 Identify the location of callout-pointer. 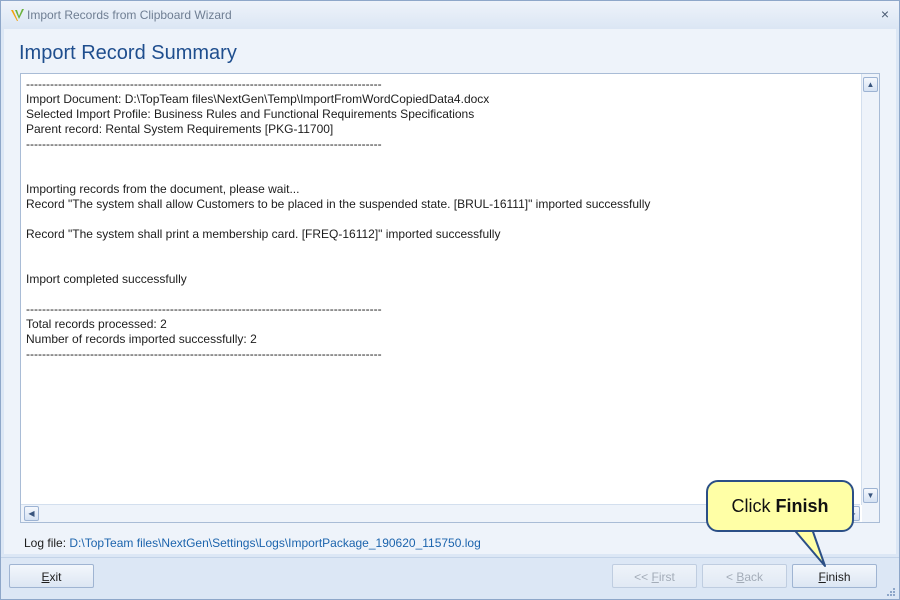
(807, 544).